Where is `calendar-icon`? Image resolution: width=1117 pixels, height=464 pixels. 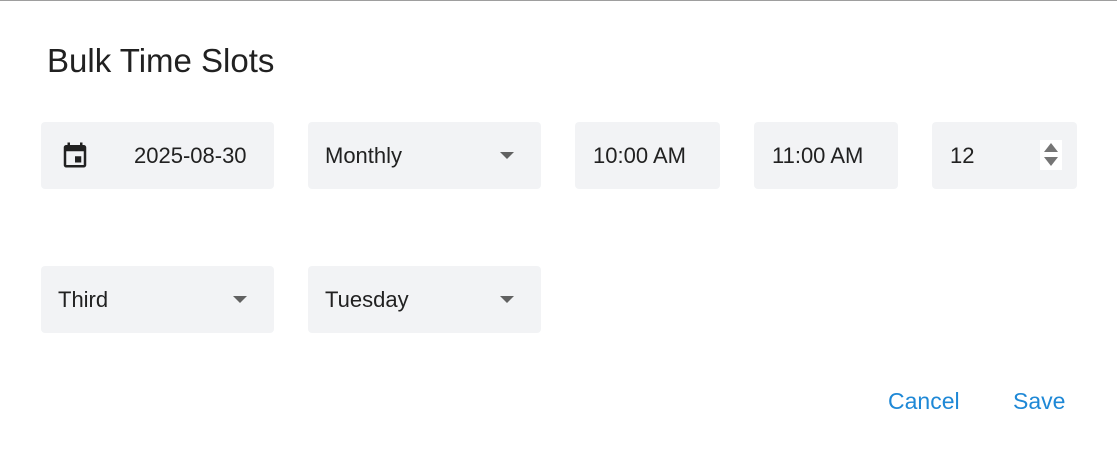 calendar-icon is located at coordinates (75, 155).